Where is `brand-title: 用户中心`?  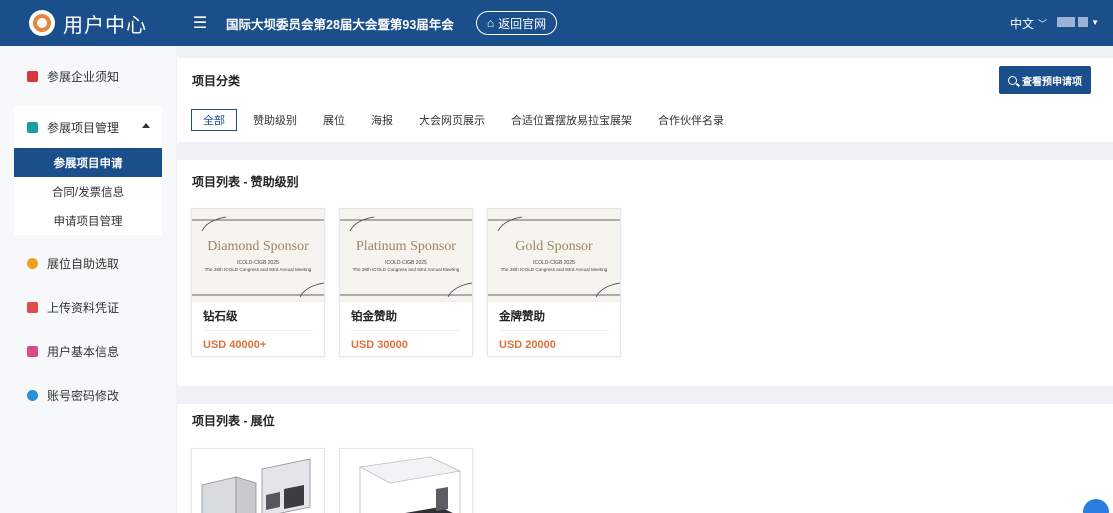 brand-title: 用户中心 is located at coordinates (105, 25).